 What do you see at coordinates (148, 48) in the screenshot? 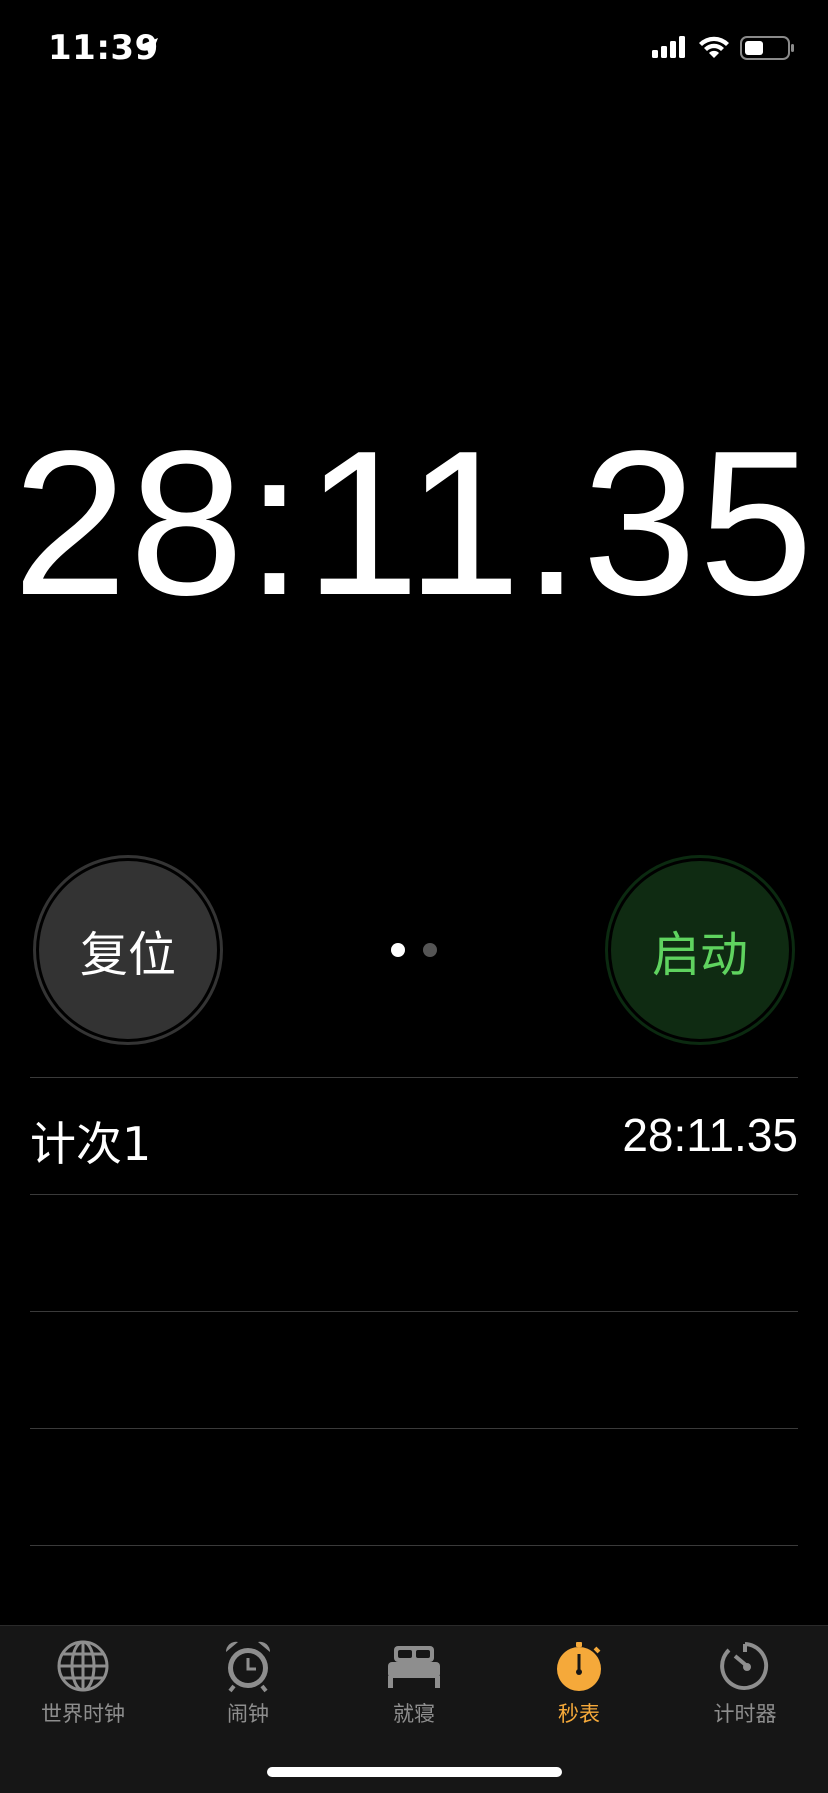
I see `location-arrow-icon` at bounding box center [148, 48].